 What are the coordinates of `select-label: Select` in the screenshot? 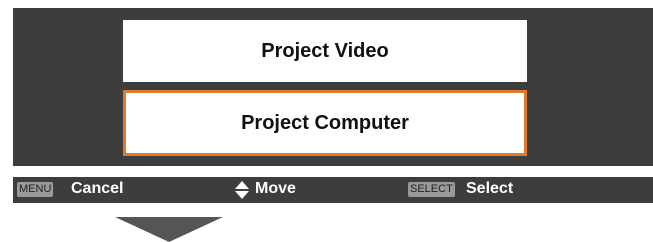 It's located at (490, 188).